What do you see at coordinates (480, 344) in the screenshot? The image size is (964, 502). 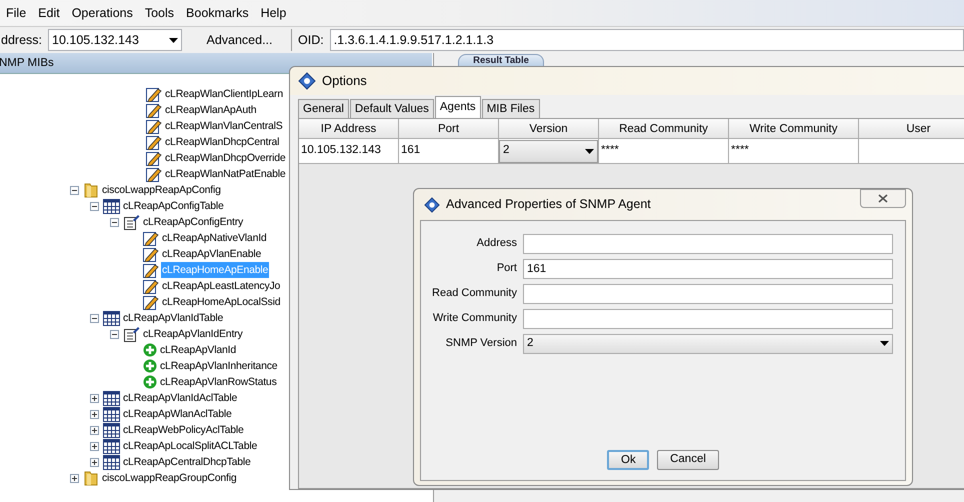 I see `field-label: SNMP Version` at bounding box center [480, 344].